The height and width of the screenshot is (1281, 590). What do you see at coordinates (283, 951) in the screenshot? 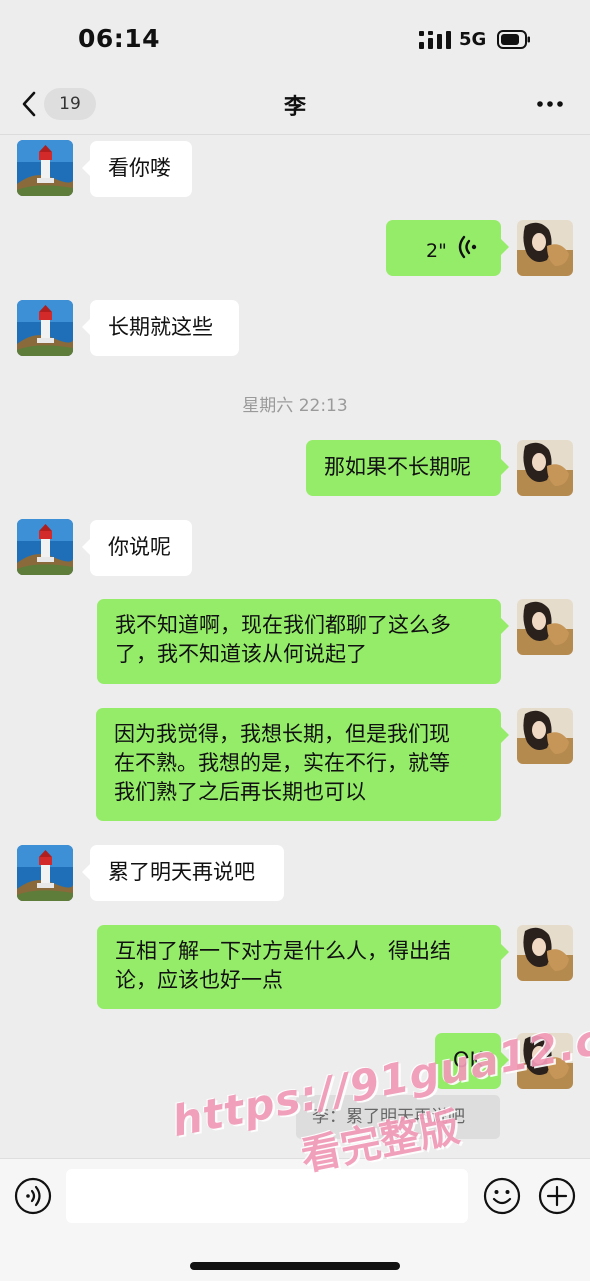
I see `message-line: 互相了解一下对方是什么人，得出结` at bounding box center [283, 951].